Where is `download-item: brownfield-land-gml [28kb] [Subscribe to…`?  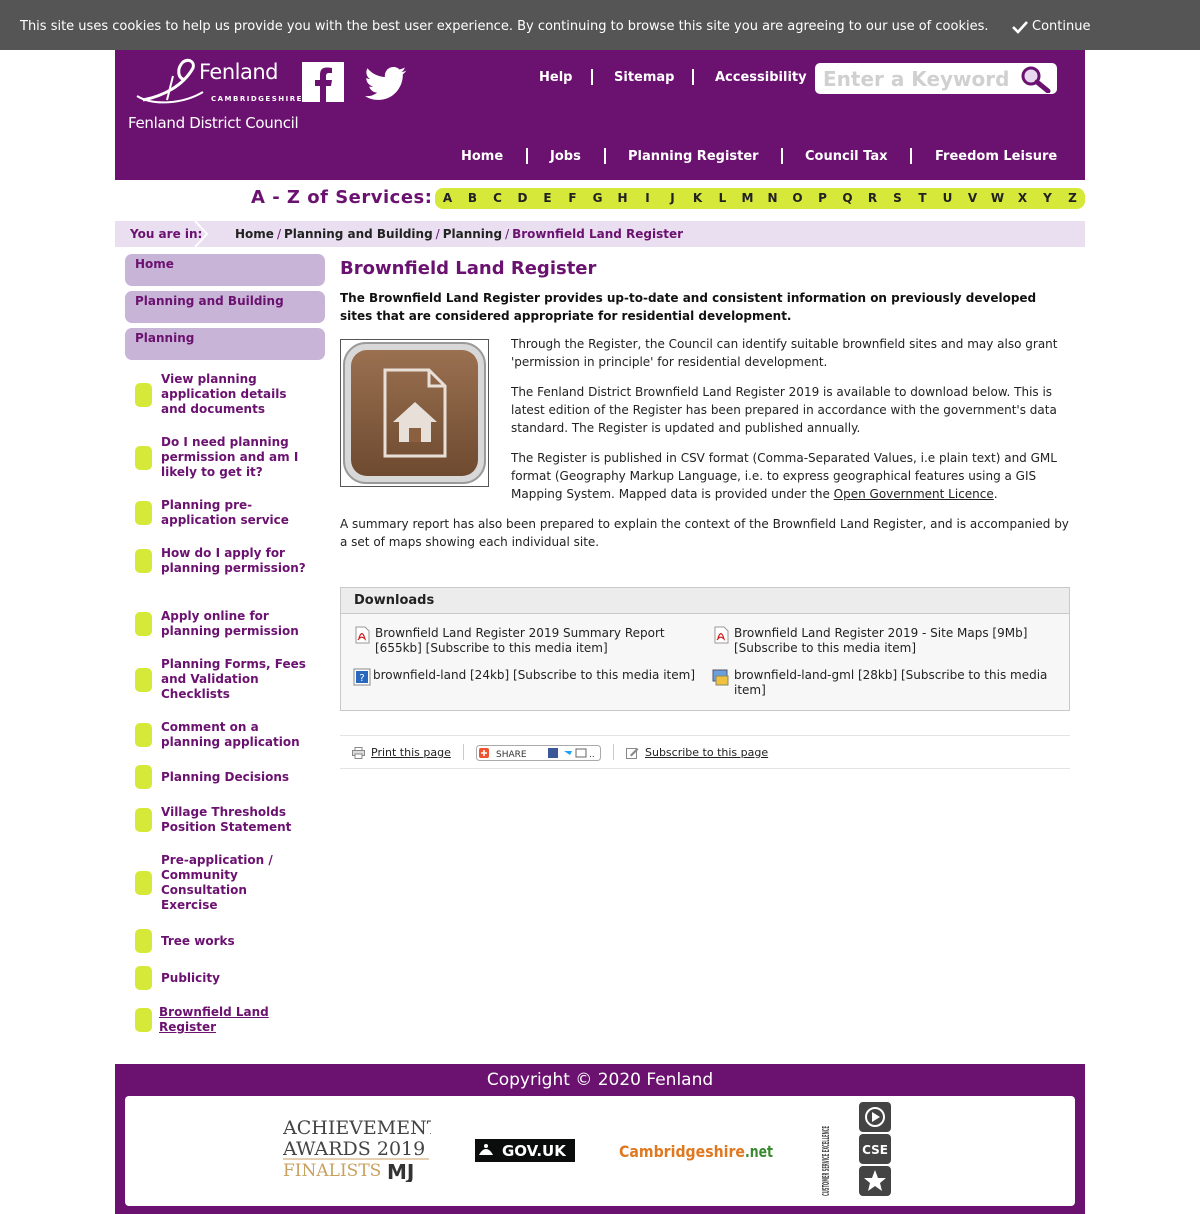 download-item: brownfield-land-gml [28kb] [Subscribe to… is located at coordinates (884, 683).